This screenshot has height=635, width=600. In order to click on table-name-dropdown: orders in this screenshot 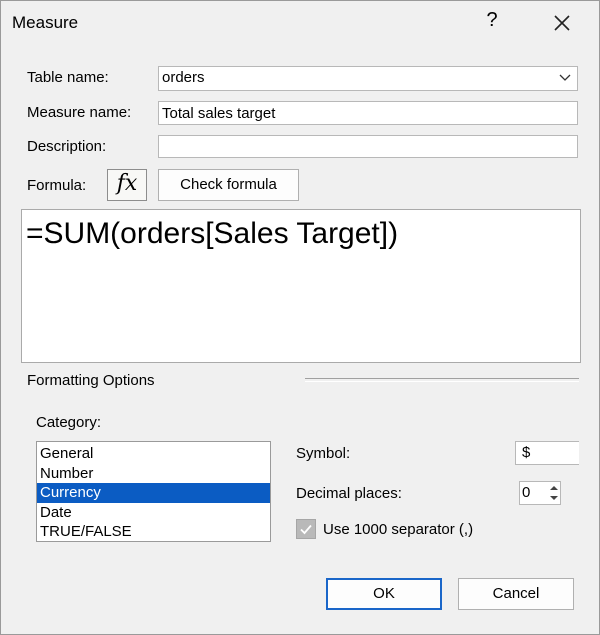, I will do `click(368, 78)`.